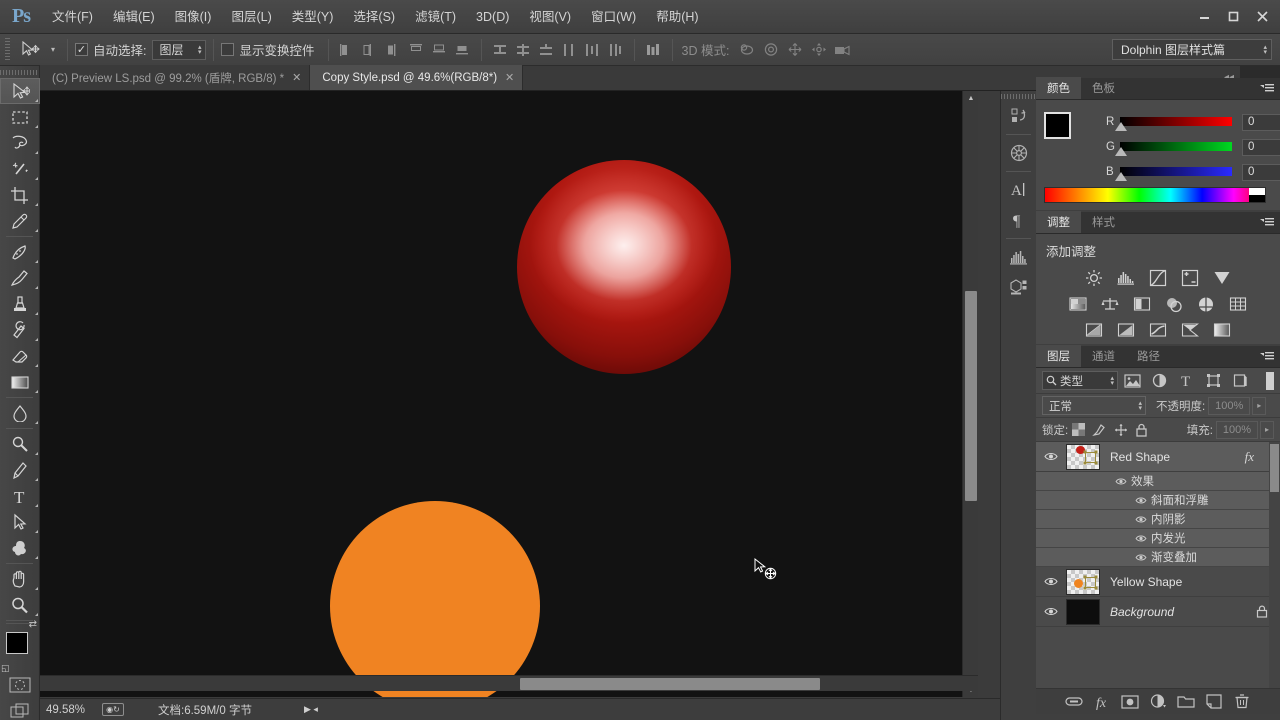 This screenshot has width=1280, height=720. What do you see at coordinates (17, 643) in the screenshot?
I see `foreground-color-swatch` at bounding box center [17, 643].